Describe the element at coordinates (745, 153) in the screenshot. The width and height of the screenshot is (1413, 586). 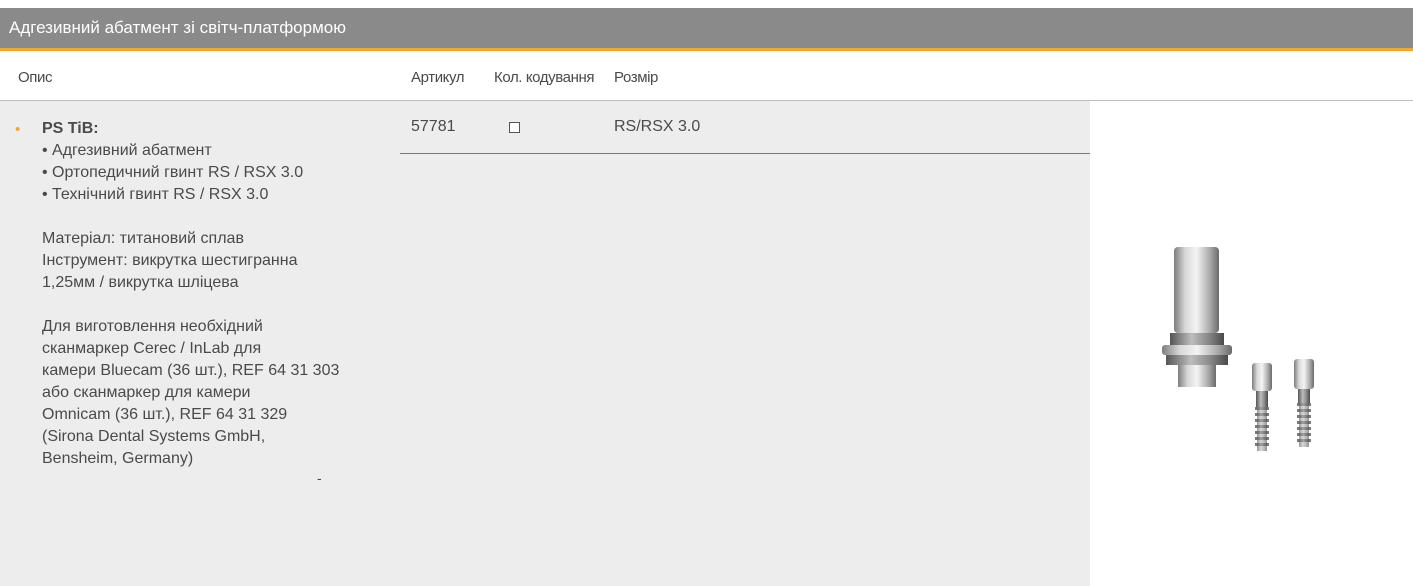
I see `row-divider` at that location.